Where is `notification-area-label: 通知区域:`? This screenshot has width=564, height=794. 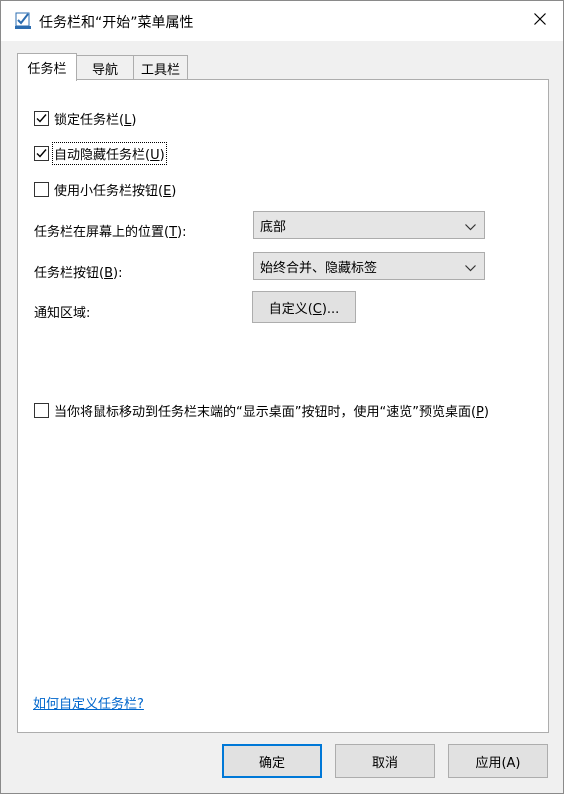
notification-area-label: 通知区域: is located at coordinates (62, 313).